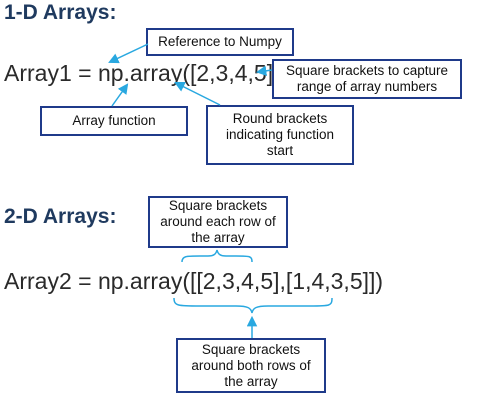 This screenshot has width=482, height=400. Describe the element at coordinates (120, 95) in the screenshot. I see `arrow-to-array-function` at that location.